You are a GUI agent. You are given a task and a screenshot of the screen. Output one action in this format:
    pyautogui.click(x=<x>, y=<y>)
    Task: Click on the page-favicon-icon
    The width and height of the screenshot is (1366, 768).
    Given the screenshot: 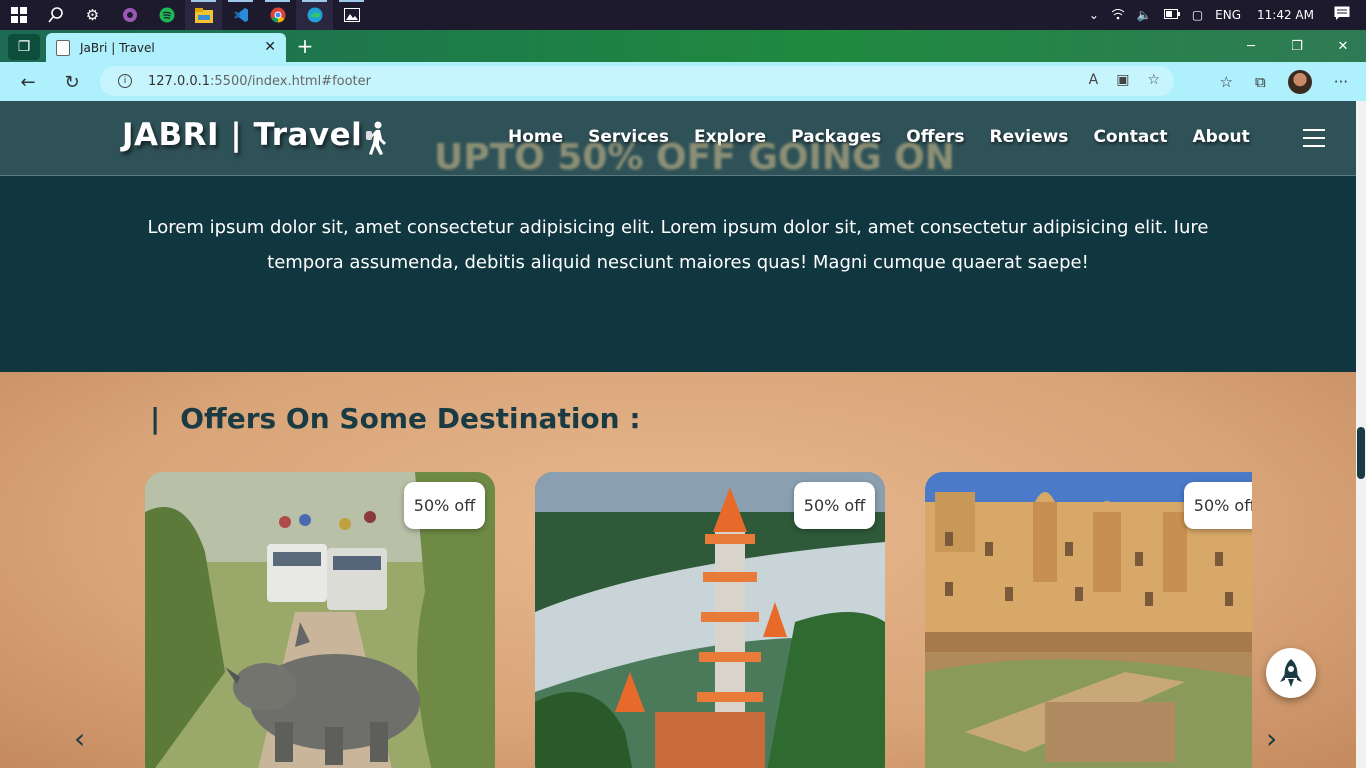 What is the action you would take?
    pyautogui.click(x=63, y=47)
    